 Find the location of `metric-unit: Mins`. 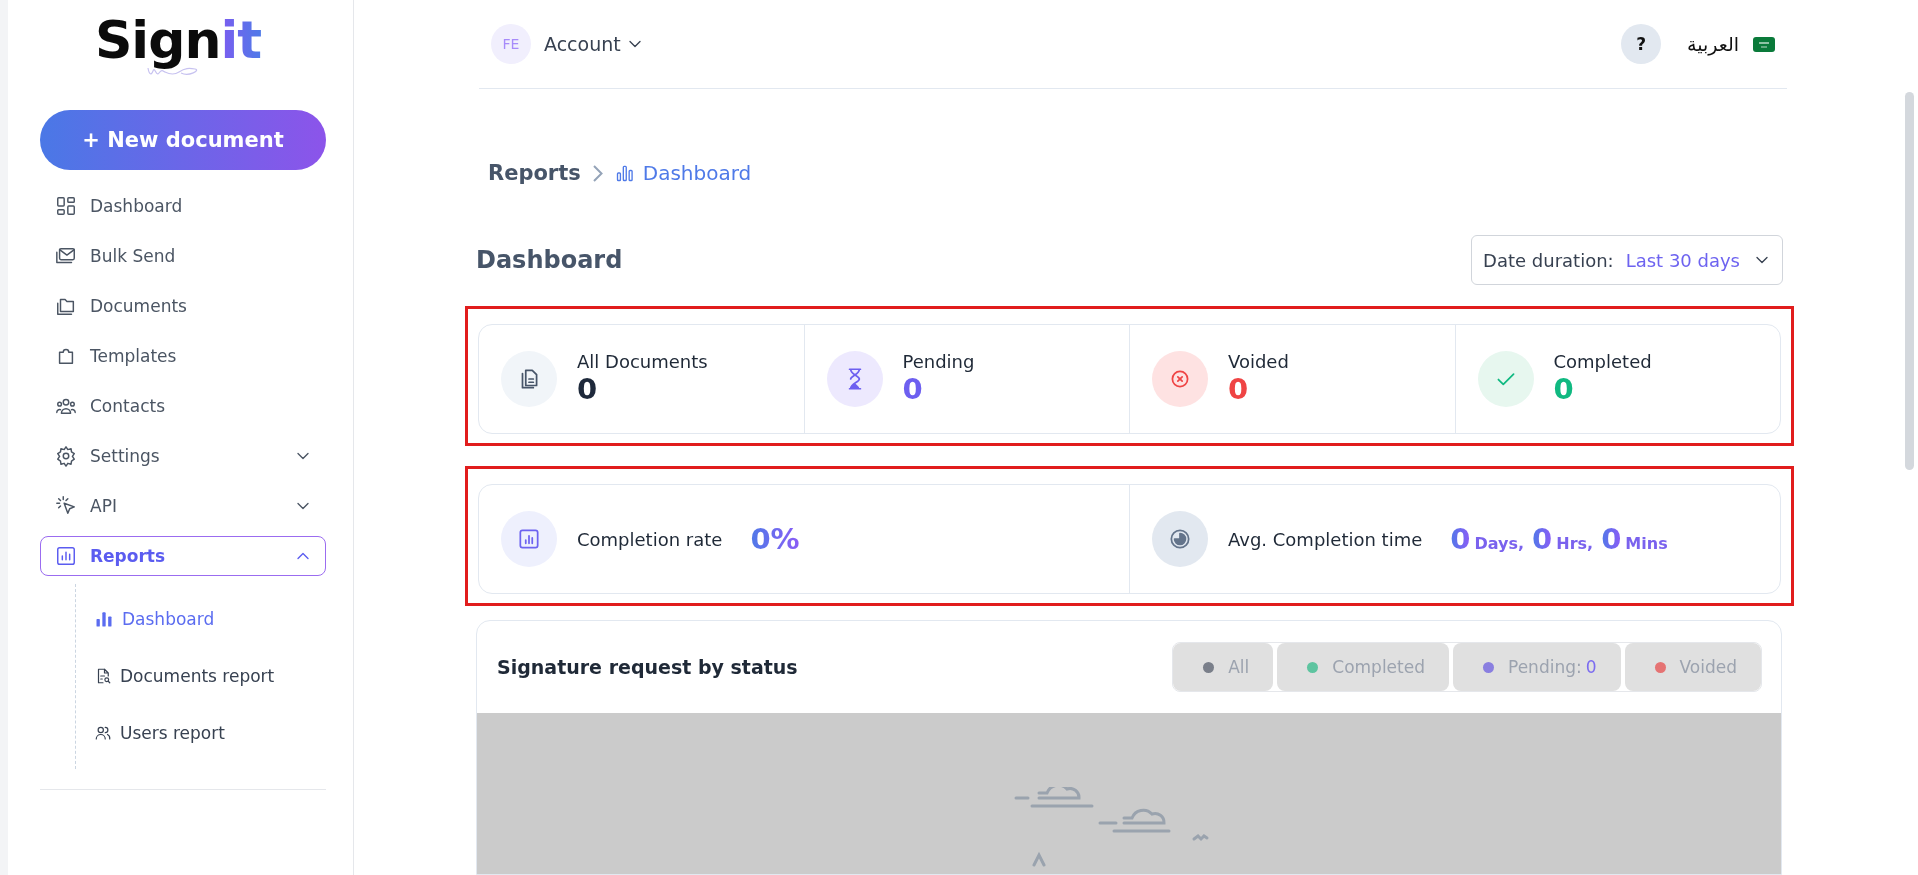

metric-unit: Mins is located at coordinates (1646, 543).